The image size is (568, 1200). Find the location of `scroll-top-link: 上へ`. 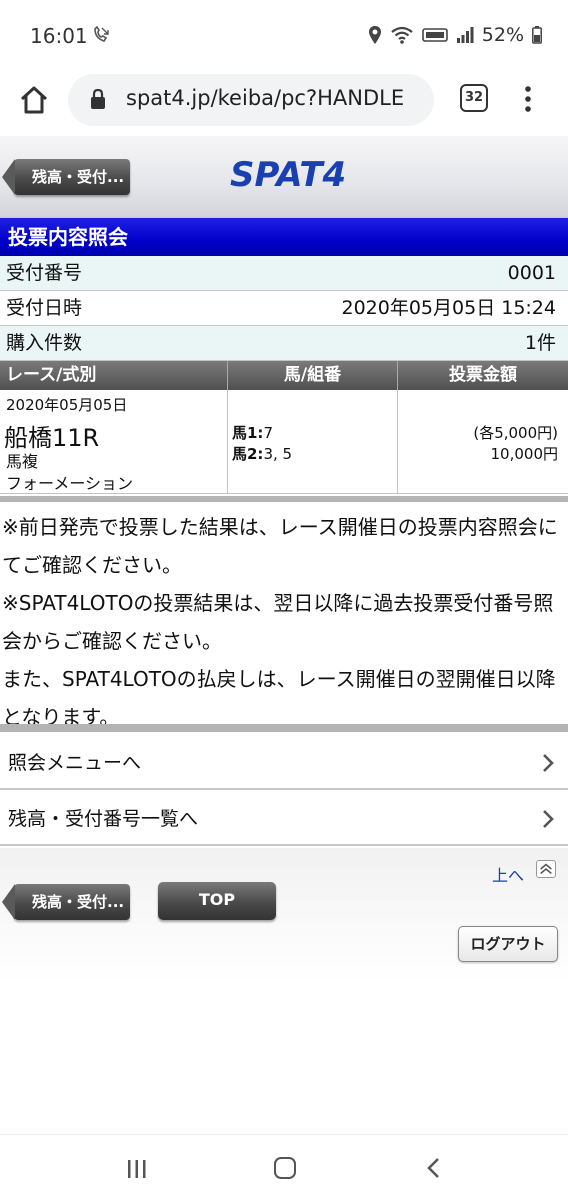

scroll-top-link: 上へ is located at coordinates (508, 874).